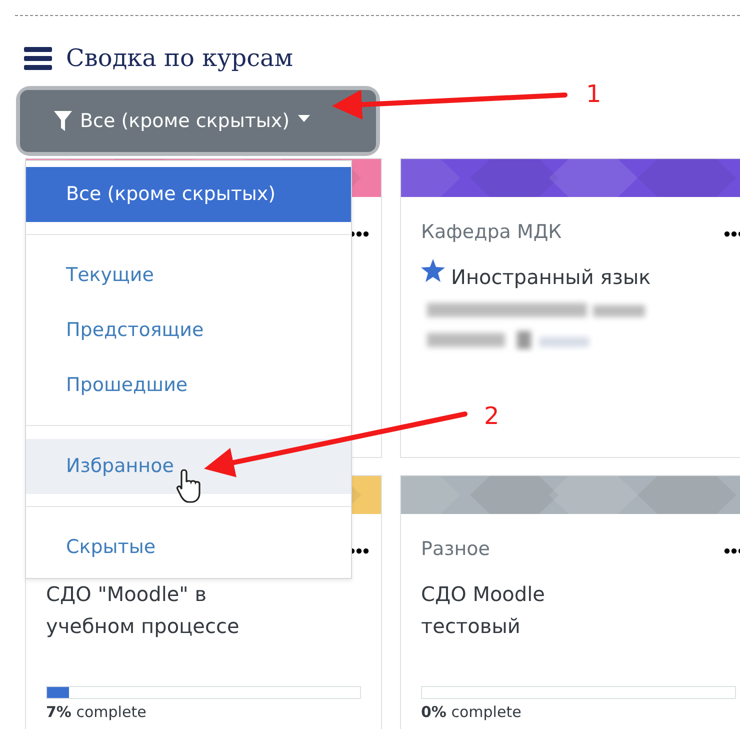 This screenshot has width=740, height=729. Describe the element at coordinates (188, 466) in the screenshot. I see `menu-item: Избранное` at that location.